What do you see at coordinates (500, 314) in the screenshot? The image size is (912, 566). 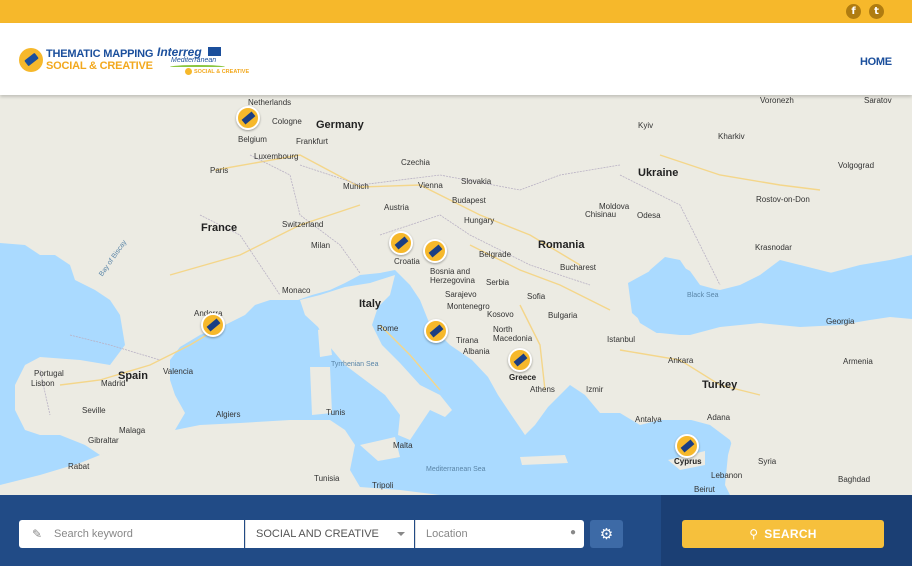 I see `map-label-kosovo: Kosovo` at bounding box center [500, 314].